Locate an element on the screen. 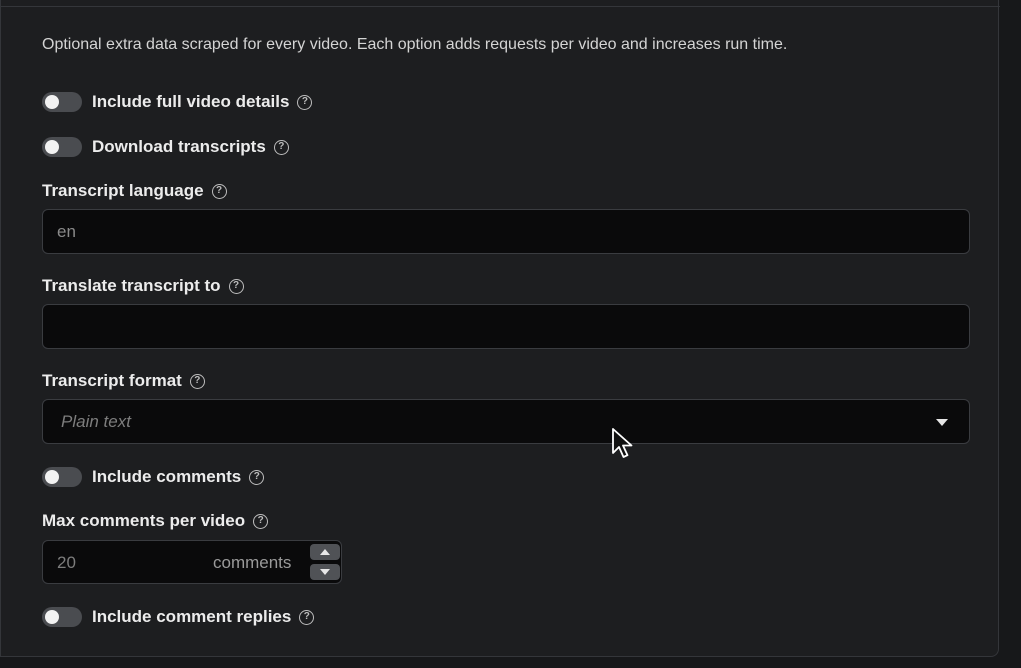  transcript-format-label: Transcript format is located at coordinates (112, 380).